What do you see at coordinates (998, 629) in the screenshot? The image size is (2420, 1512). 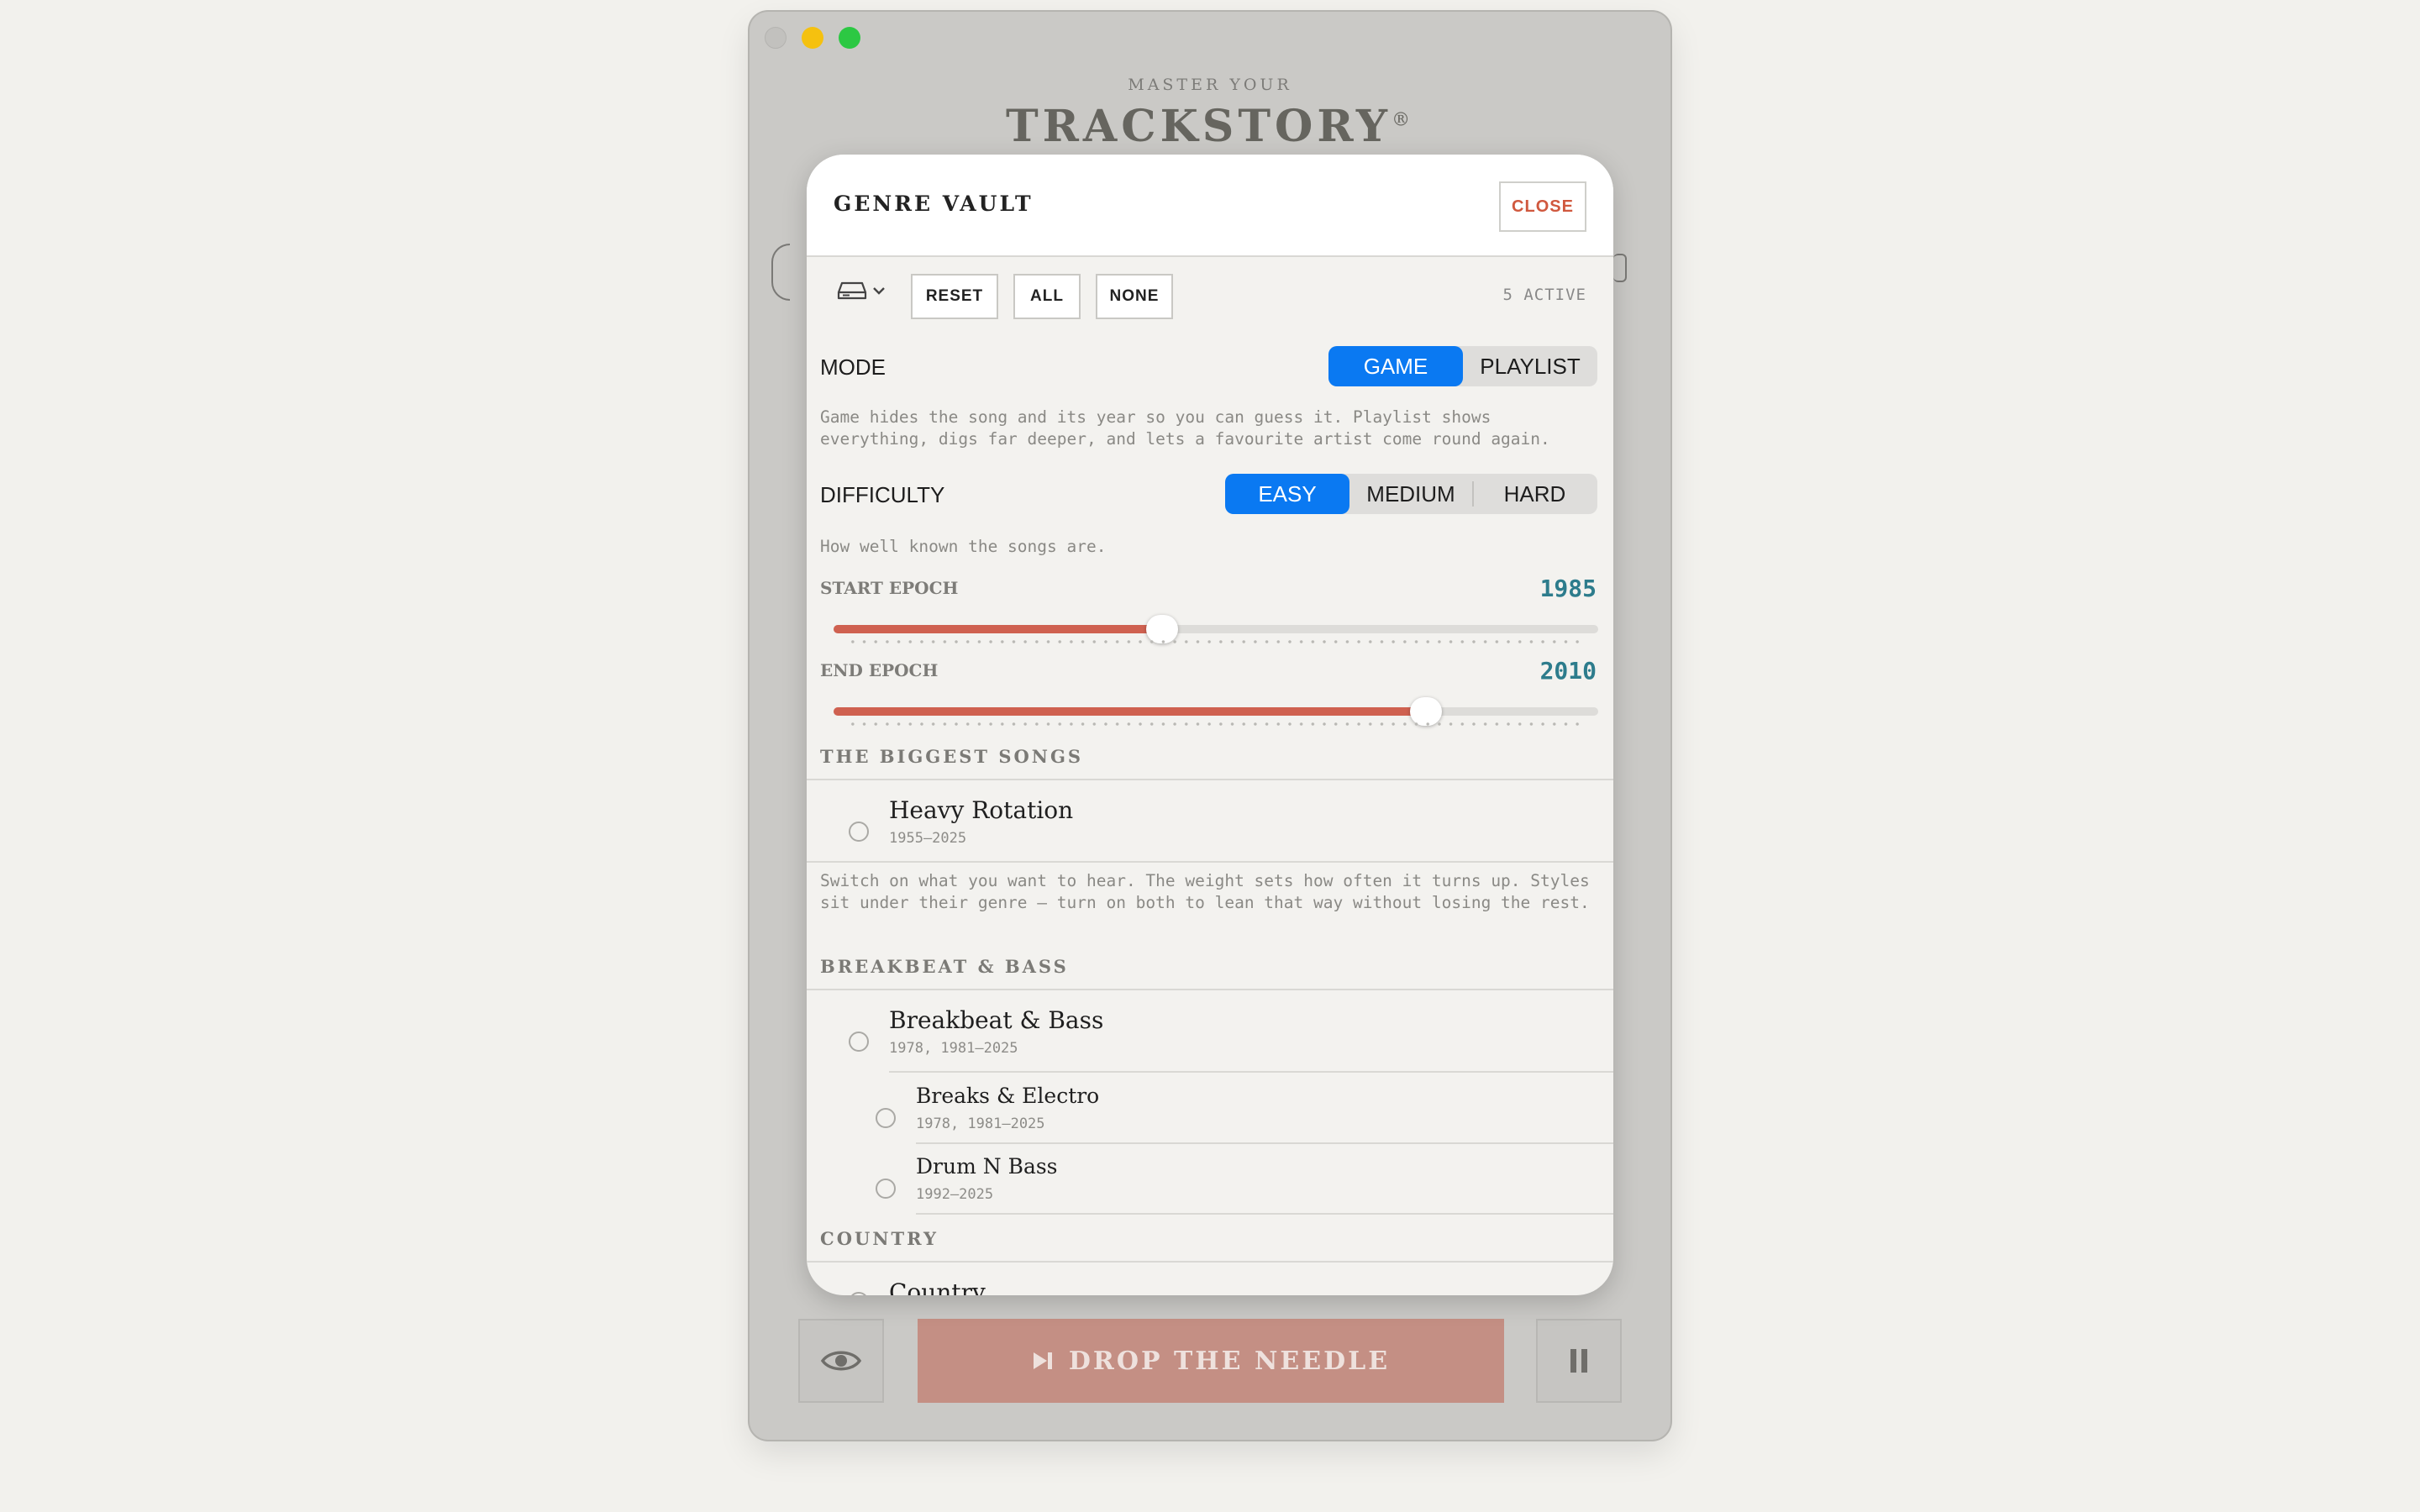 I see `start-epoch-slider-fill` at bounding box center [998, 629].